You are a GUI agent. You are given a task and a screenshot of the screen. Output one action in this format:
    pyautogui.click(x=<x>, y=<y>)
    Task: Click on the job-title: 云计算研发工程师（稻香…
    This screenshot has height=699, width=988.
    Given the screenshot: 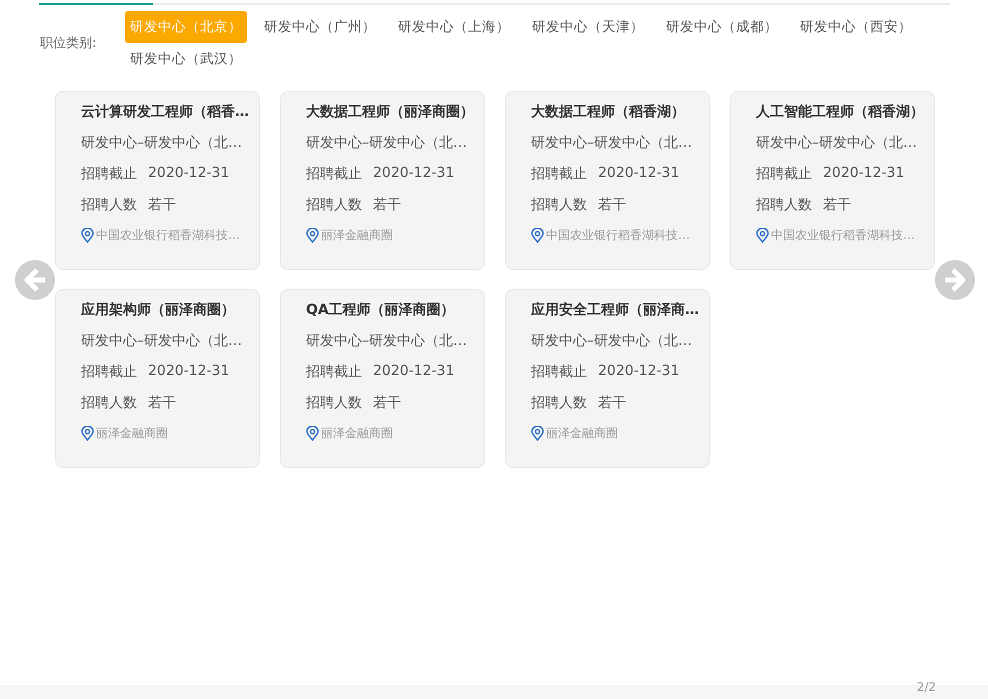 What is the action you would take?
    pyautogui.click(x=165, y=112)
    